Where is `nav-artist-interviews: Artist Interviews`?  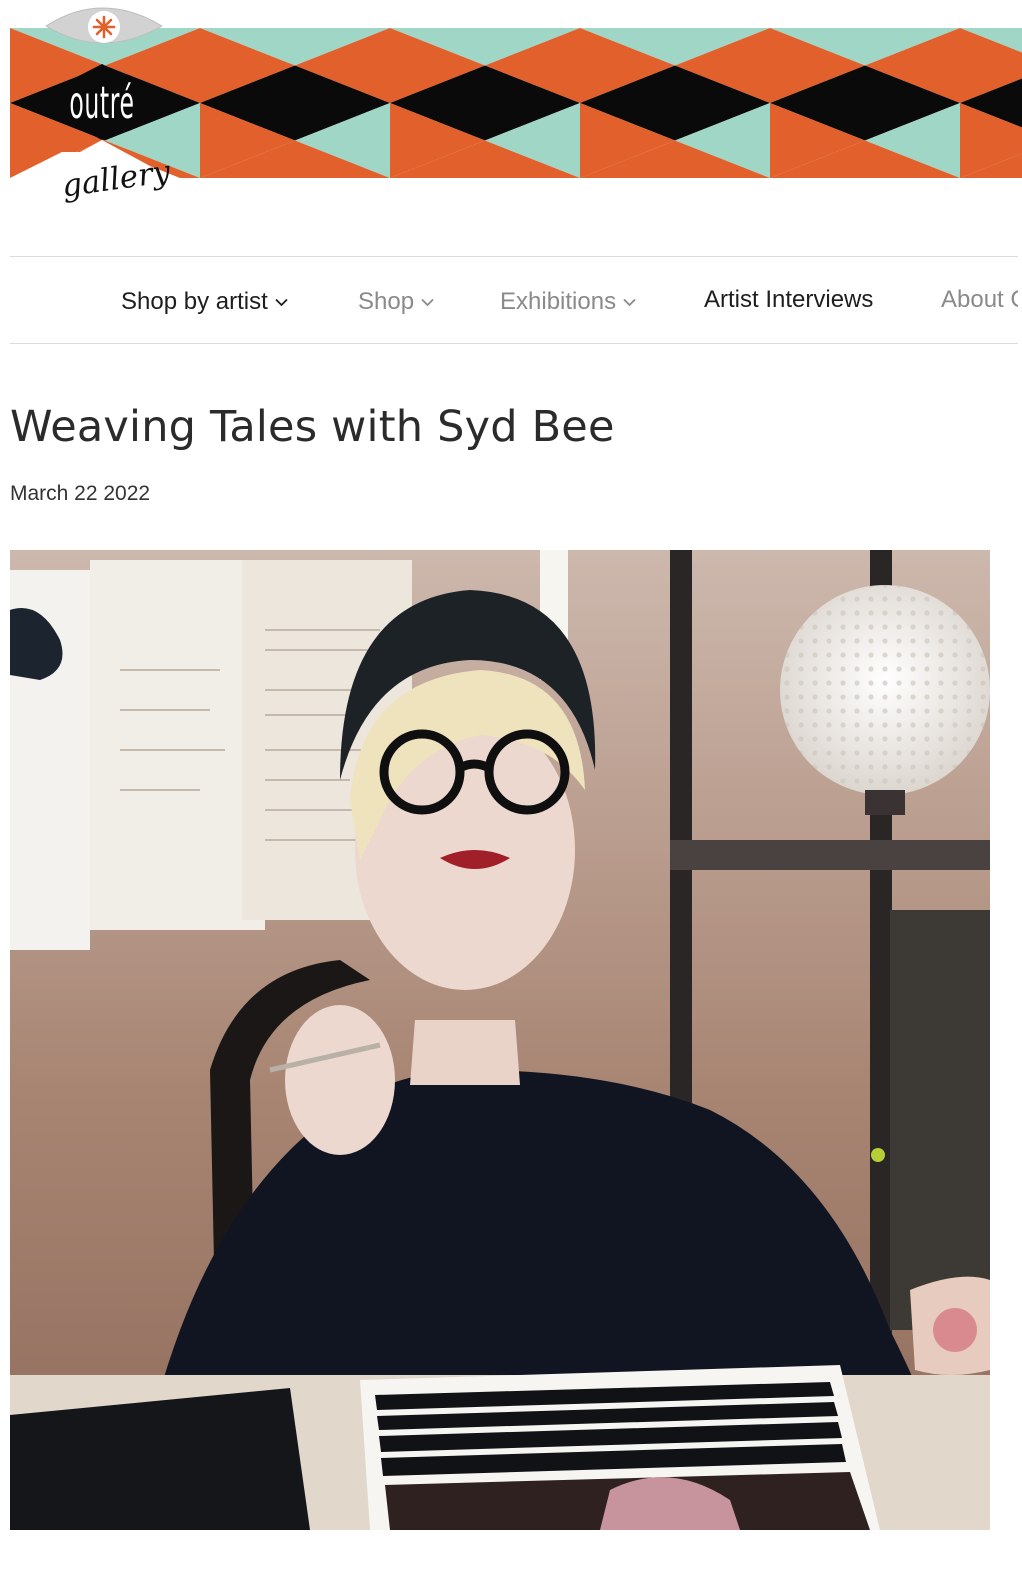 nav-artist-interviews: Artist Interviews is located at coordinates (788, 300).